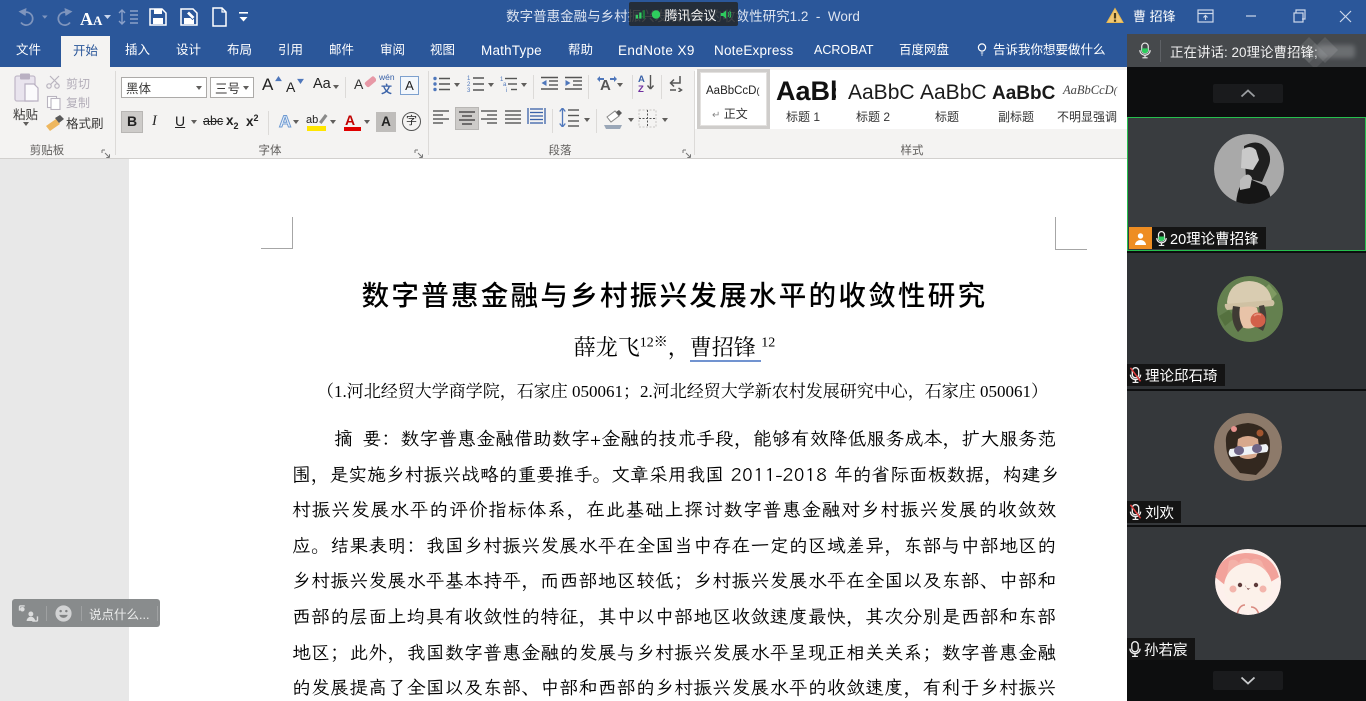  Describe the element at coordinates (469, 90) in the screenshot. I see `svg-text: 3` at that location.